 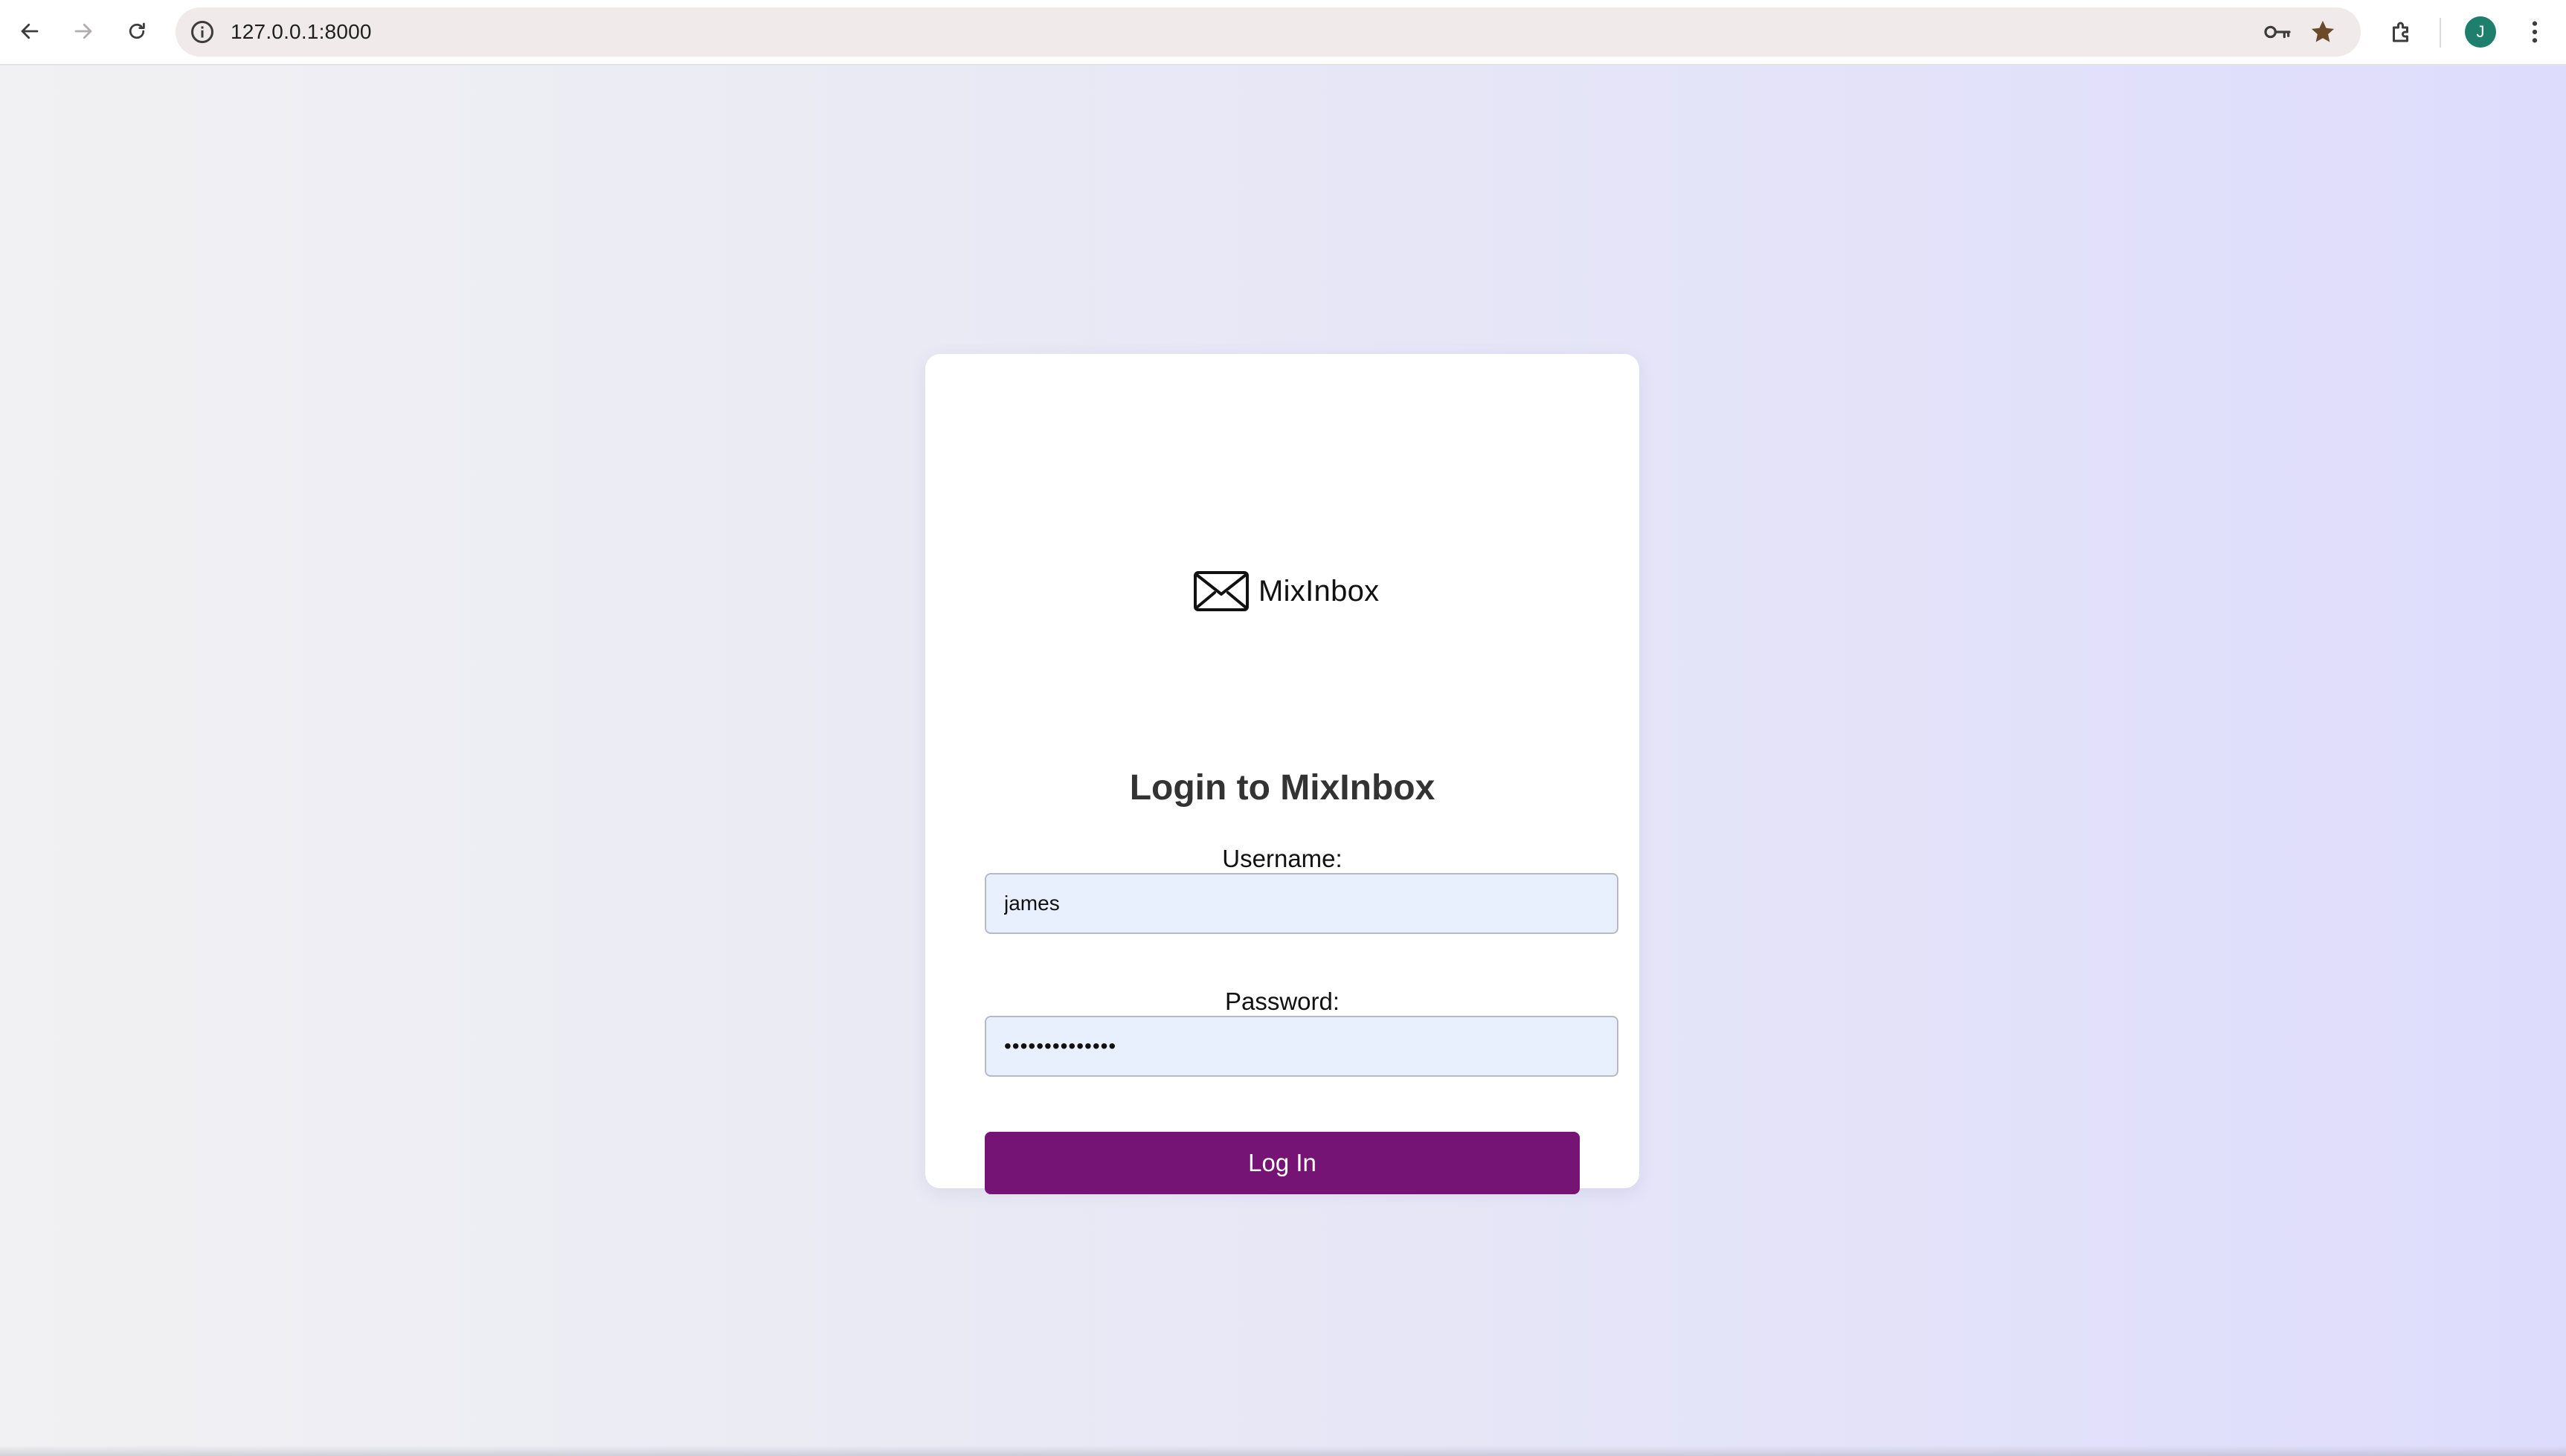 I want to click on page-title: Login to MixInbox, so click(x=1282, y=788).